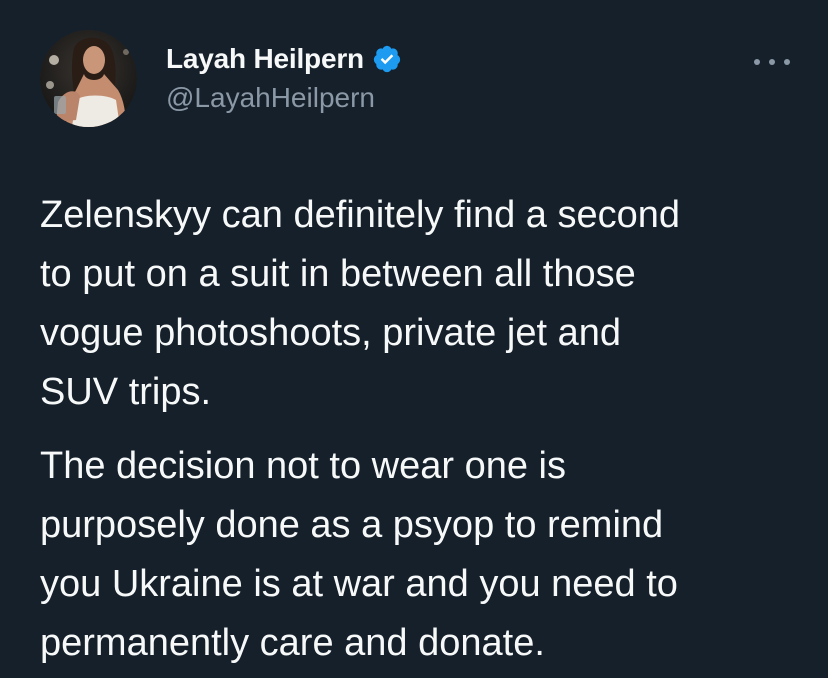 The height and width of the screenshot is (678, 828). I want to click on more-options-icon, so click(772, 62).